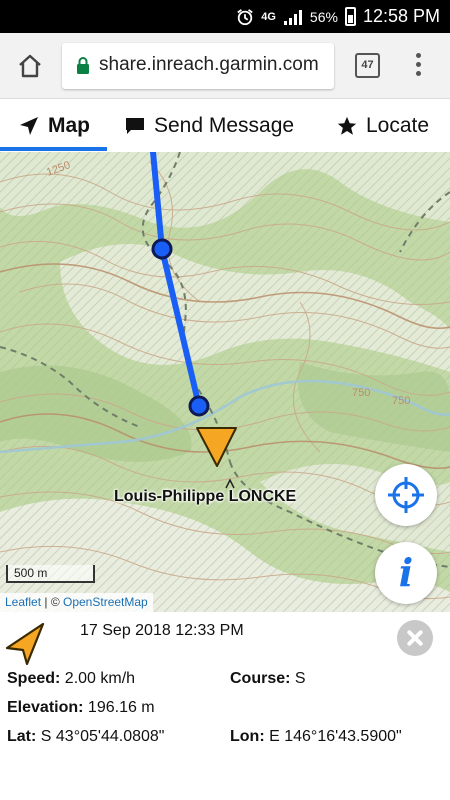  Describe the element at coordinates (25, 644) in the screenshot. I see `course-arrow-icon` at that location.